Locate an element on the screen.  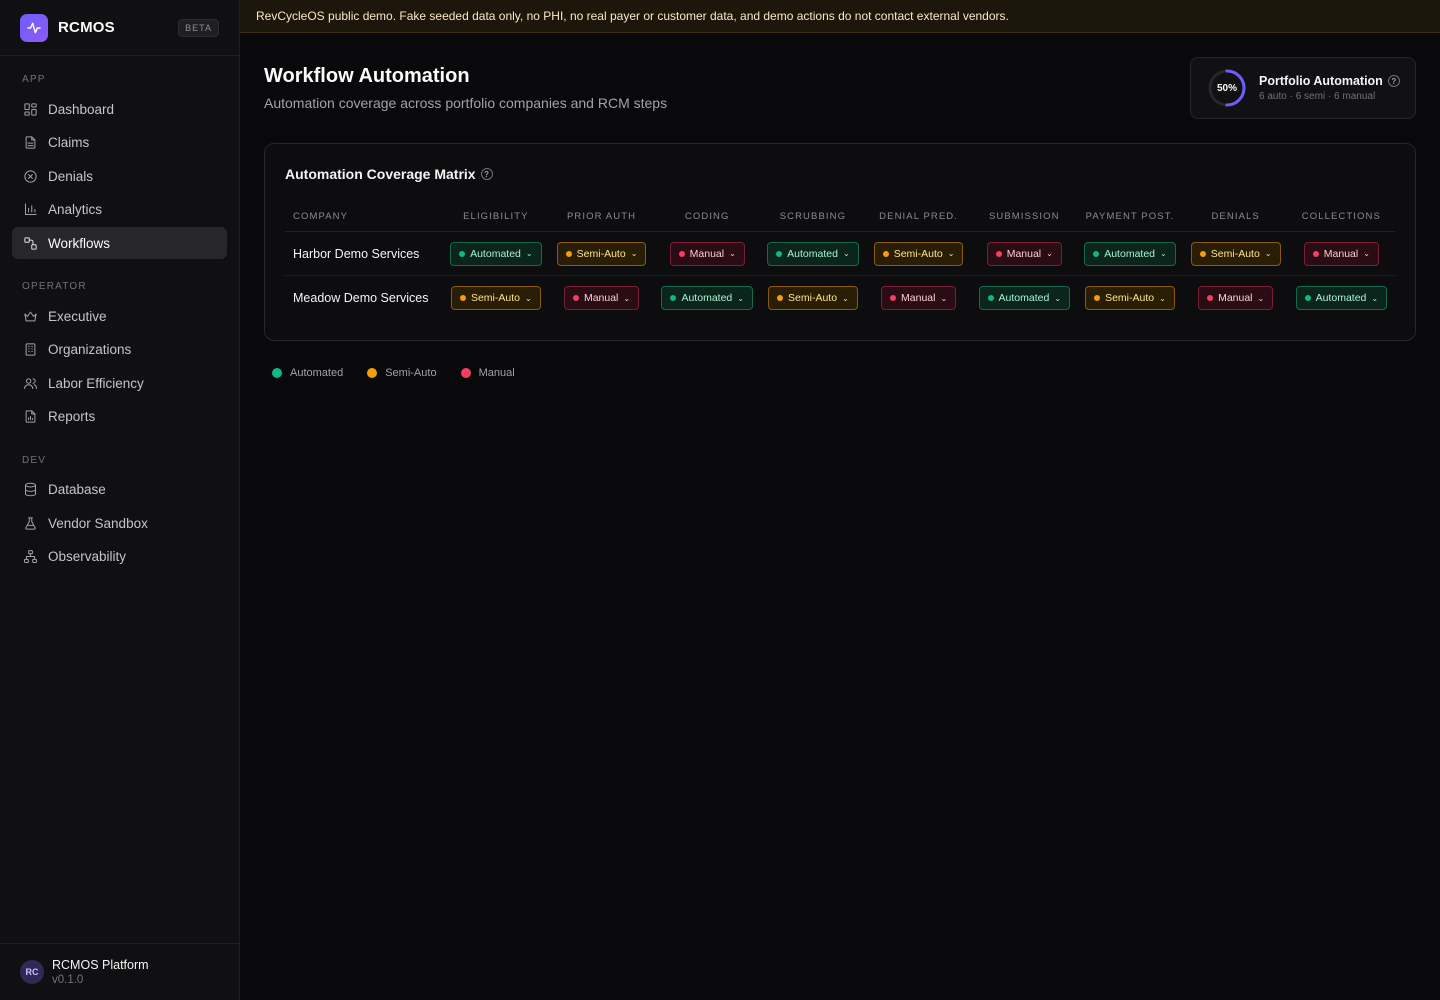
database-icon is located at coordinates (30, 490).